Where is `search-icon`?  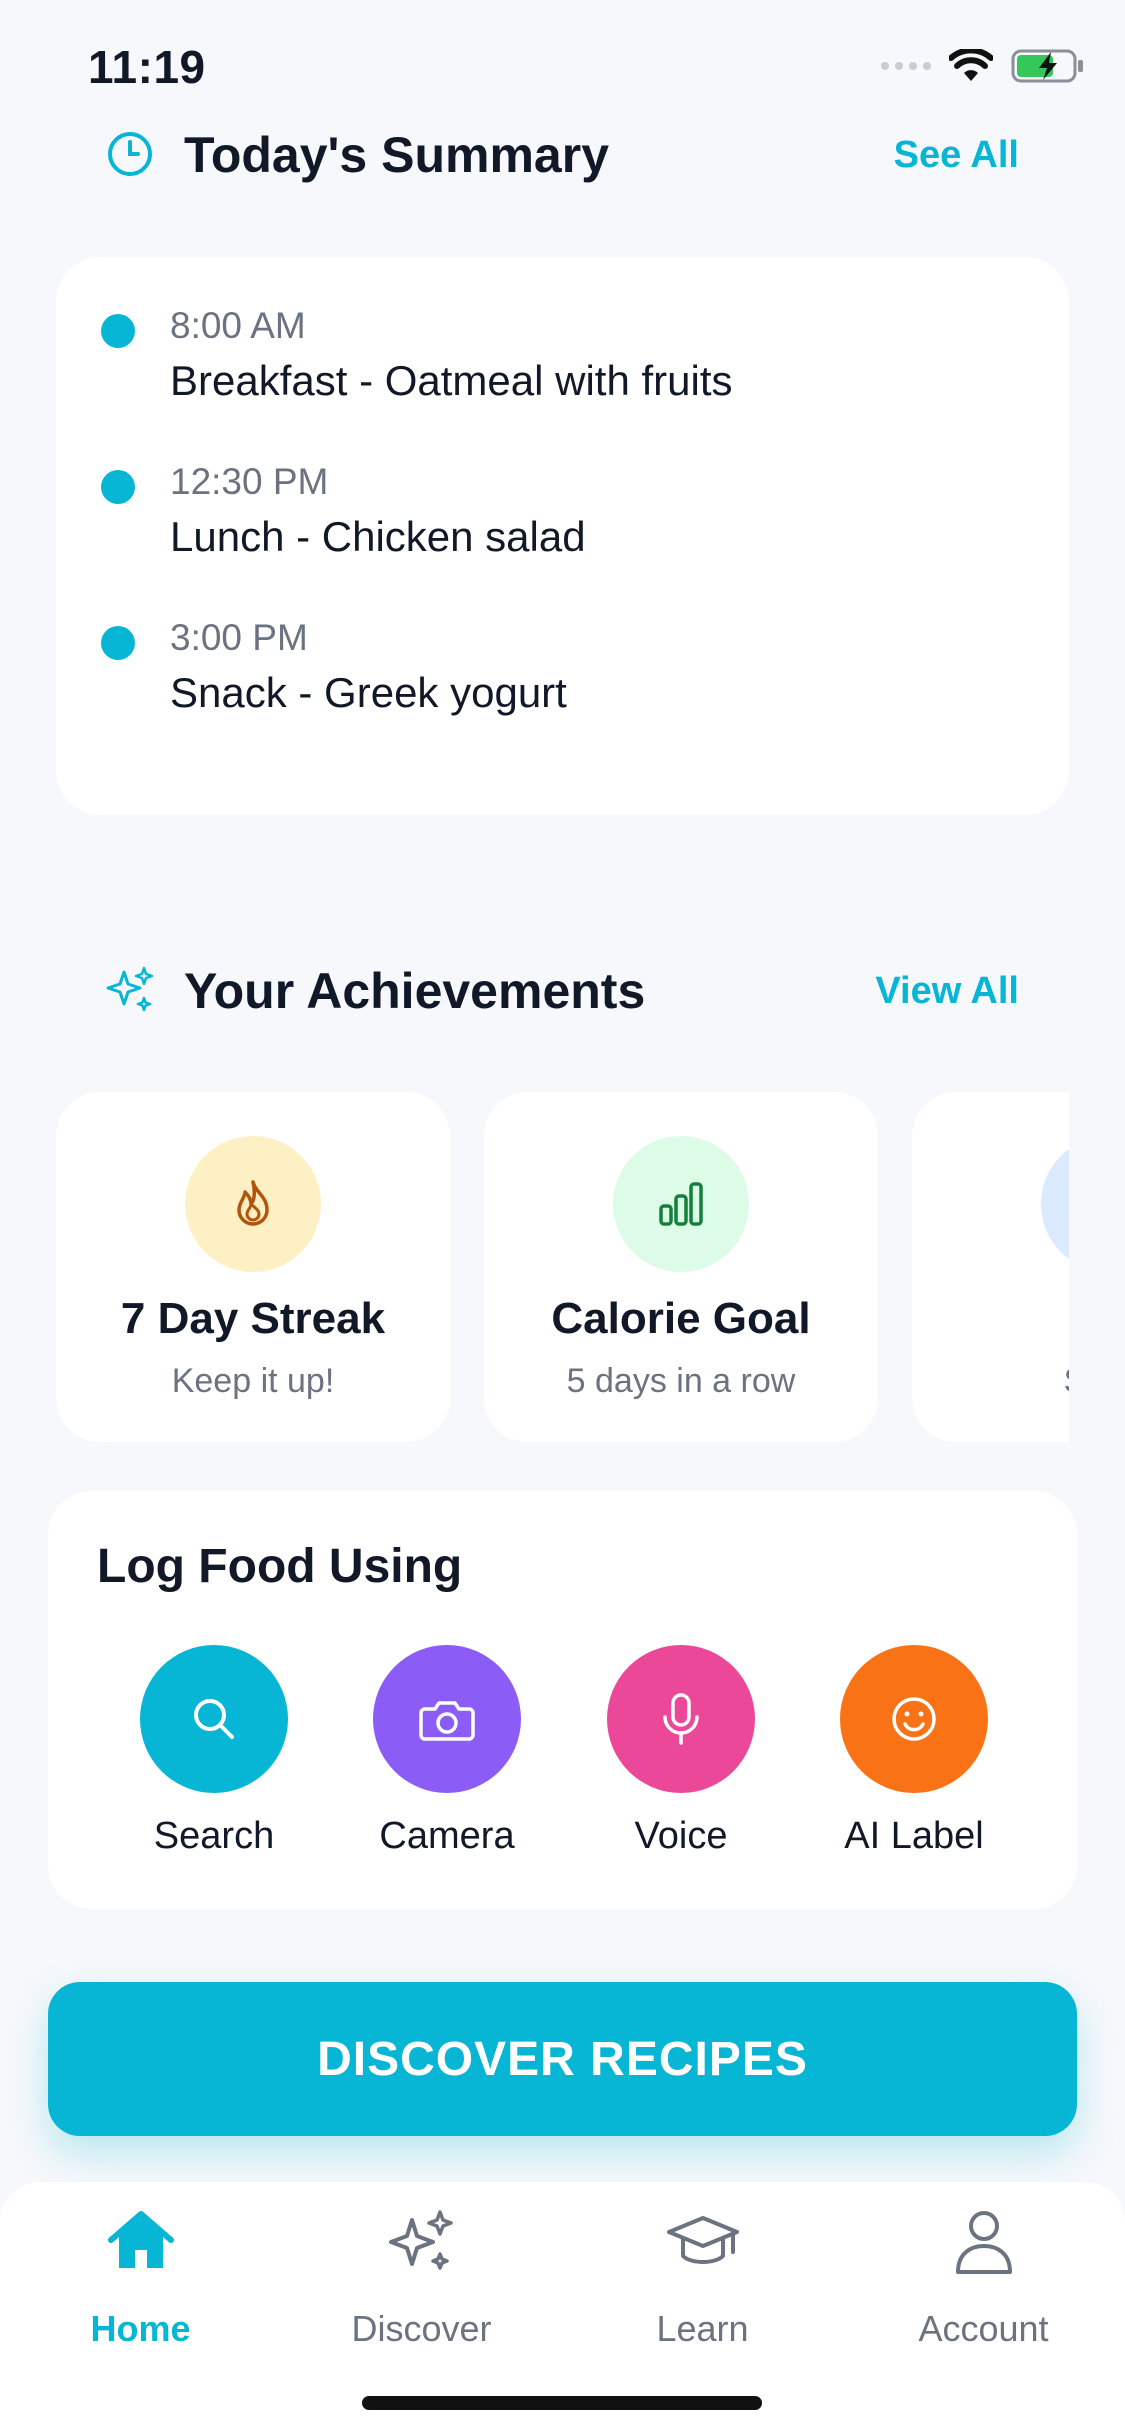
search-icon is located at coordinates (214, 1719).